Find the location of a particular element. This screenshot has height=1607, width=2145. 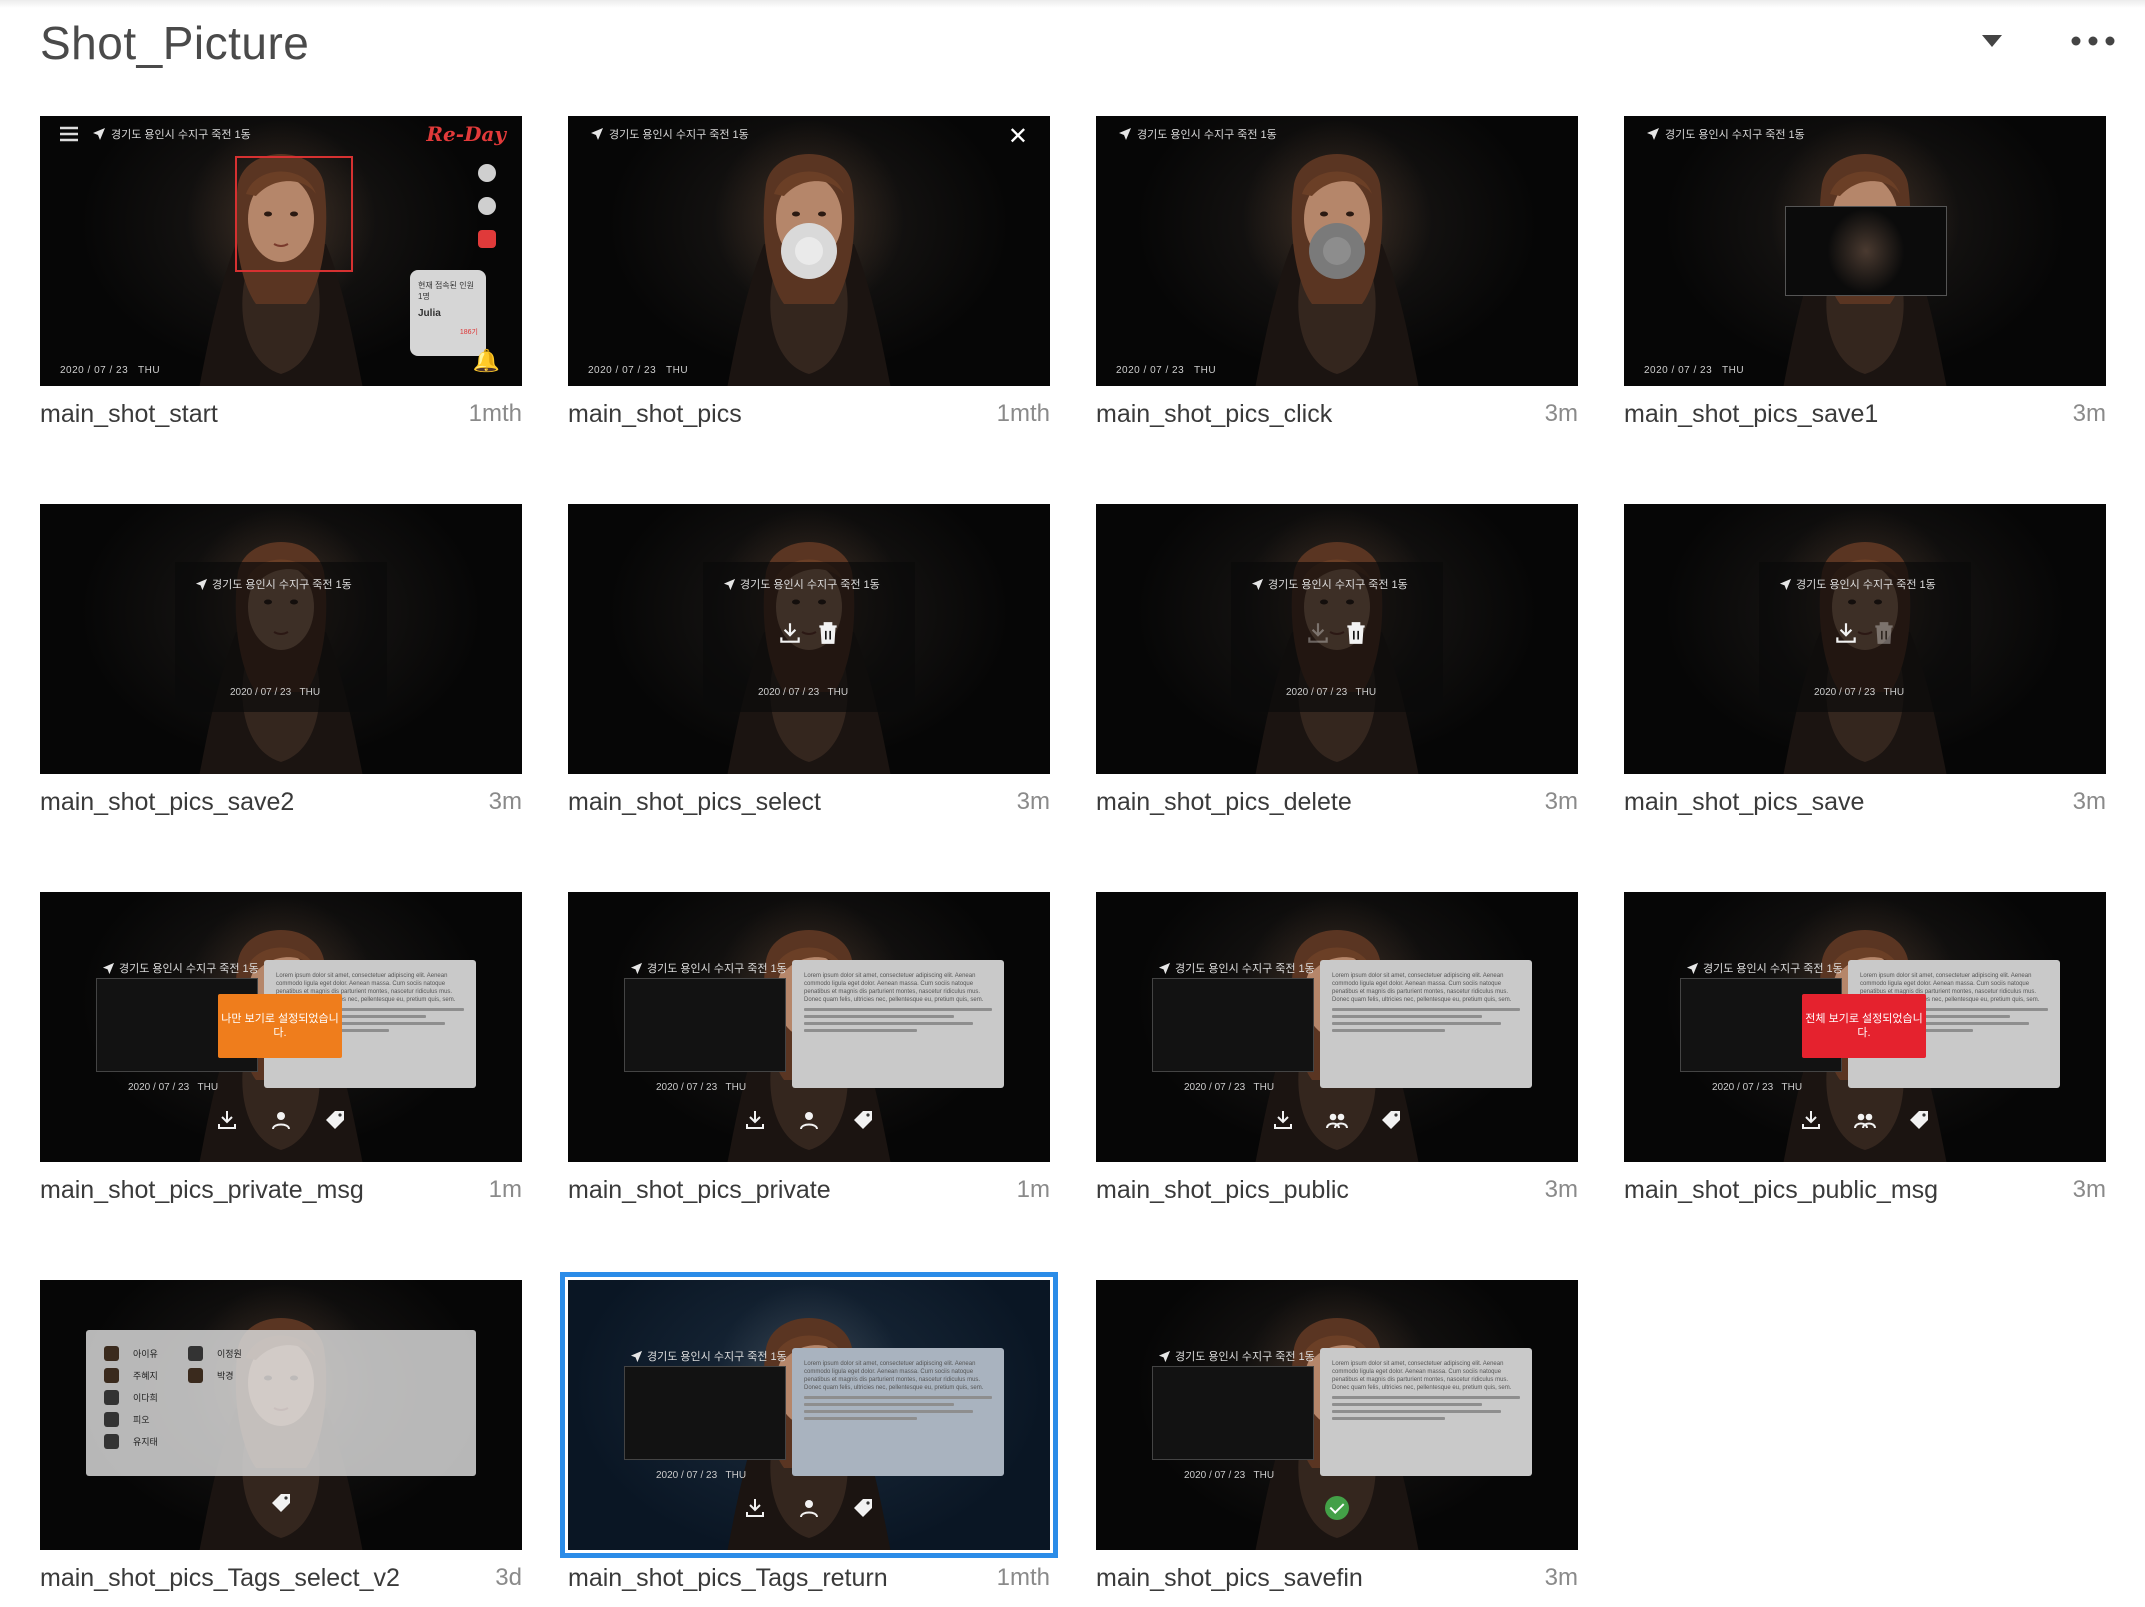

screen-name: main_shot_pics_select is located at coordinates (694, 802).